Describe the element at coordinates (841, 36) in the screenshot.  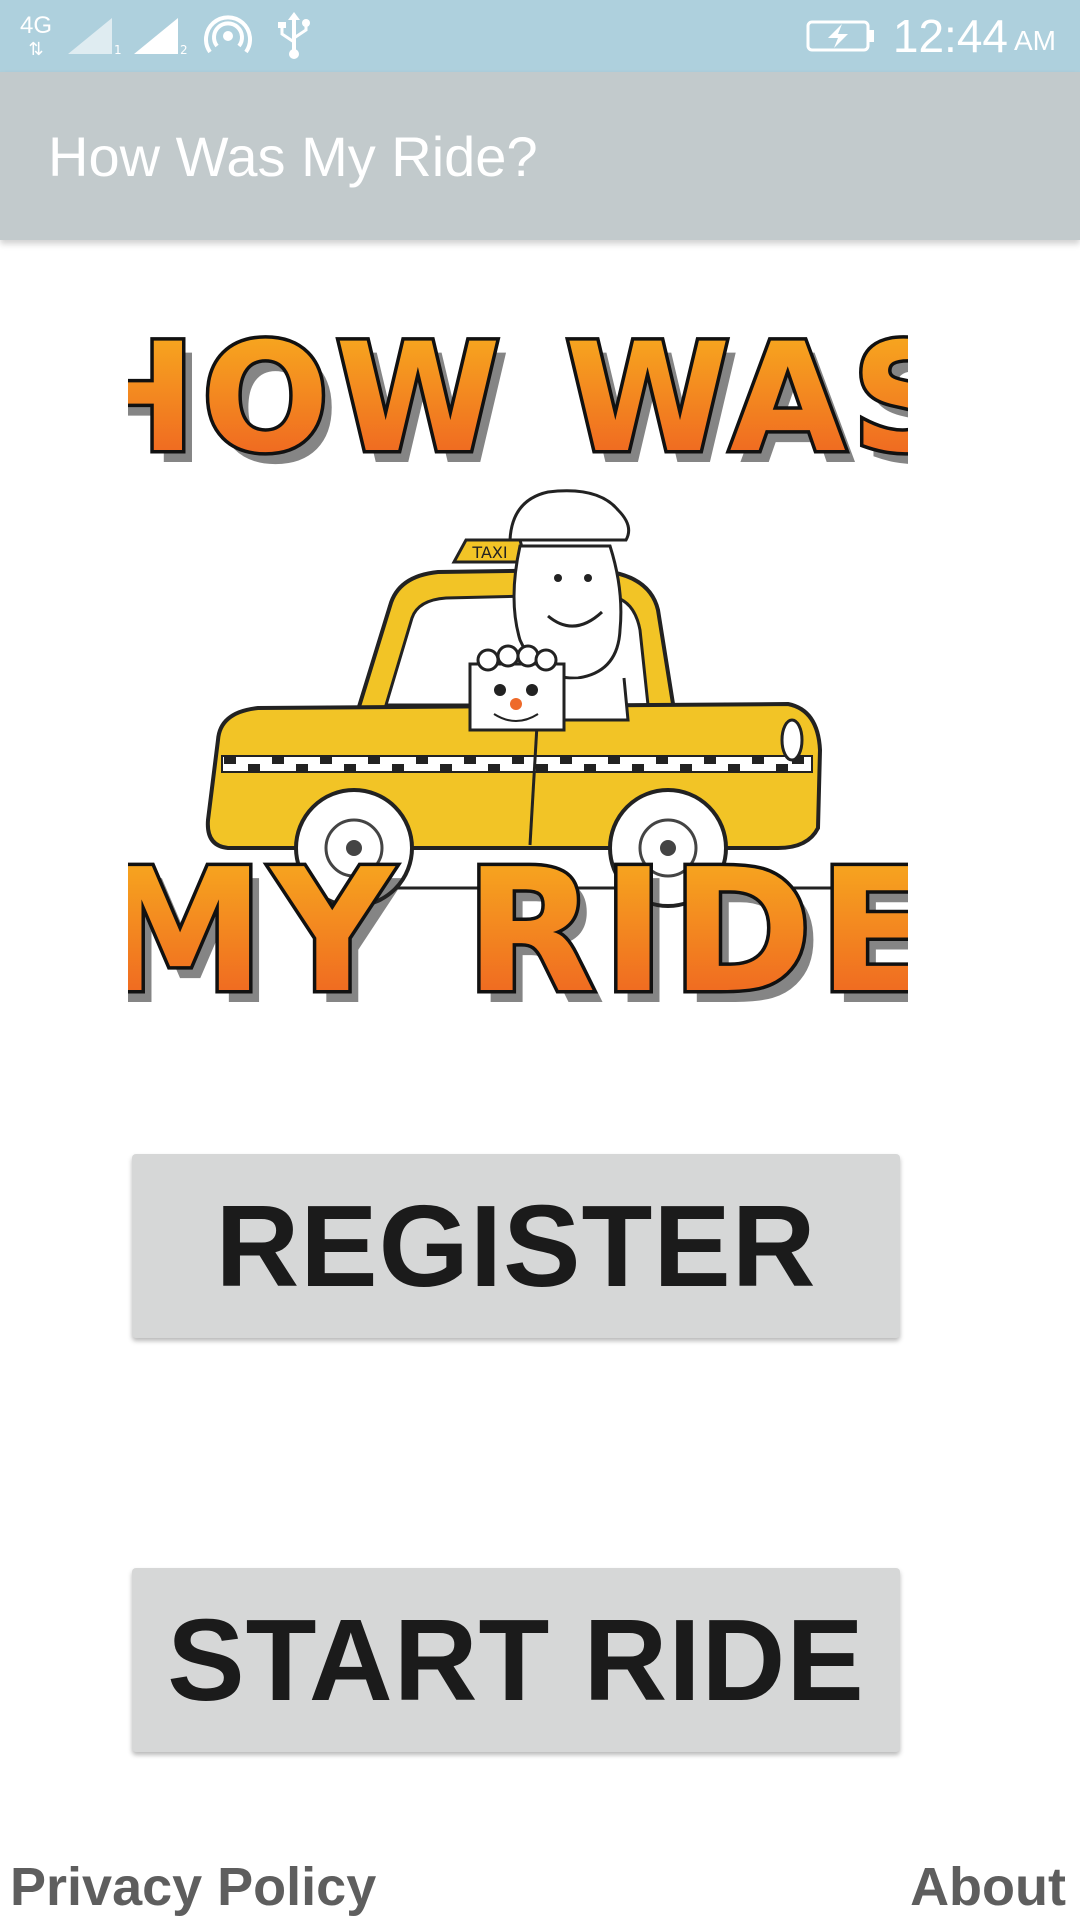
I see `battery-charging-icon` at that location.